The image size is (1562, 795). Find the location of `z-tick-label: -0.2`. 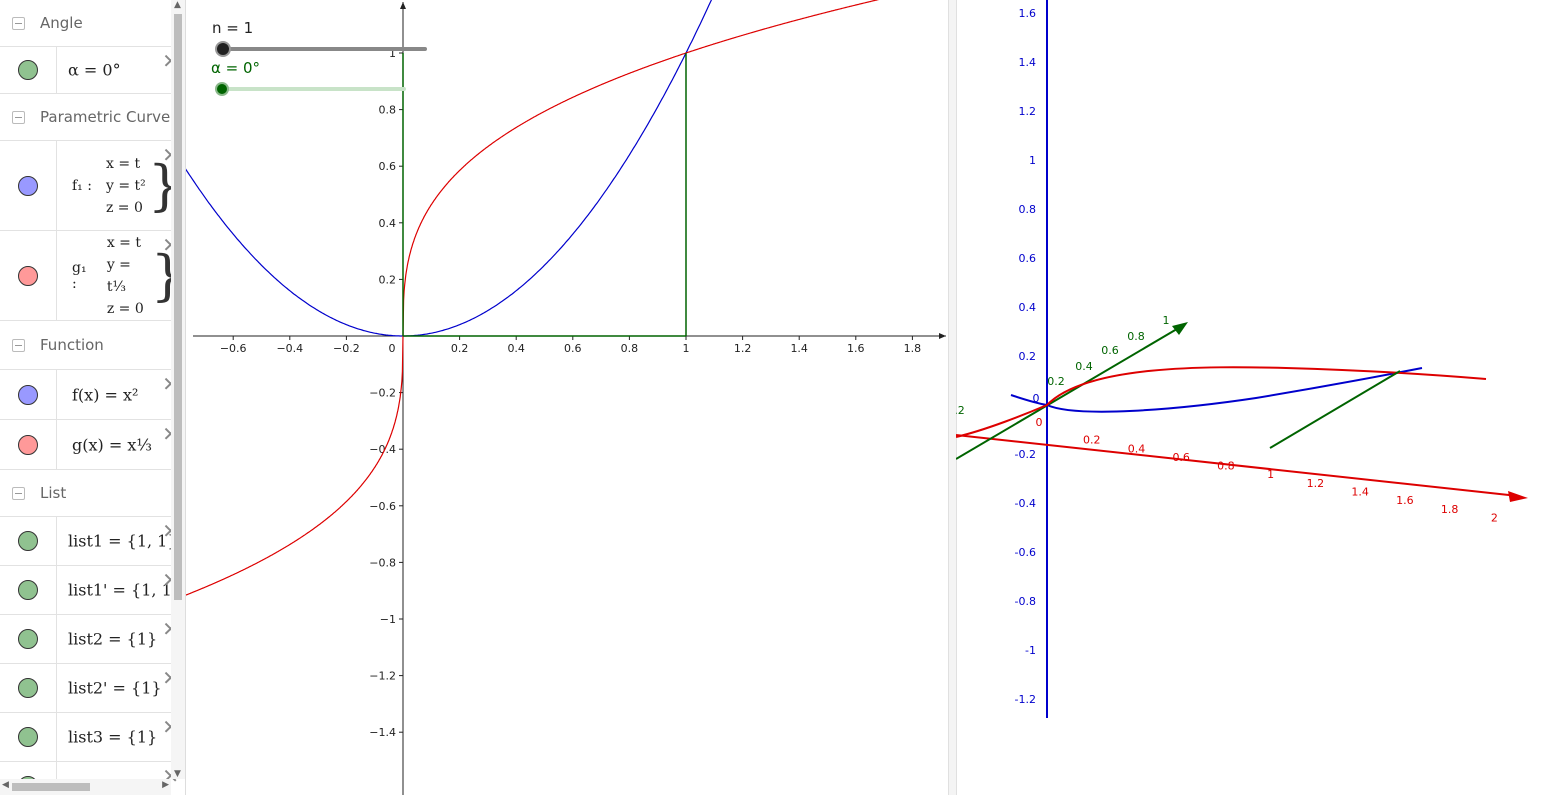

z-tick-label: -0.2 is located at coordinates (1025, 454).